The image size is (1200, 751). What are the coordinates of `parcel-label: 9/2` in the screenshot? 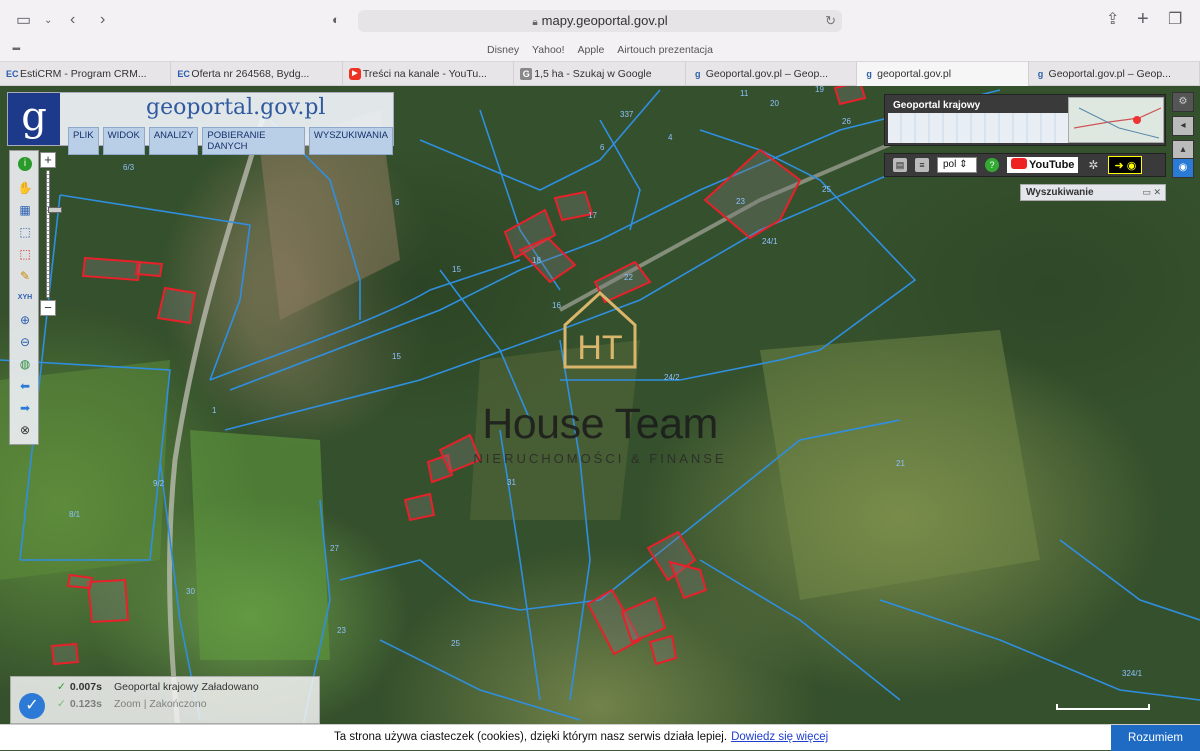 It's located at (159, 483).